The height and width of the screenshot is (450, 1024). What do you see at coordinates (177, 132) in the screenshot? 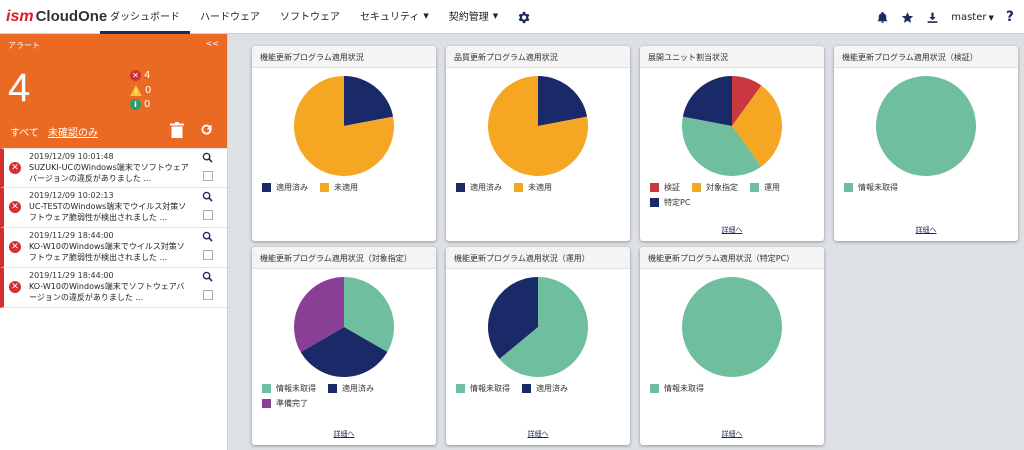
I see `delete-alerts-button` at bounding box center [177, 132].